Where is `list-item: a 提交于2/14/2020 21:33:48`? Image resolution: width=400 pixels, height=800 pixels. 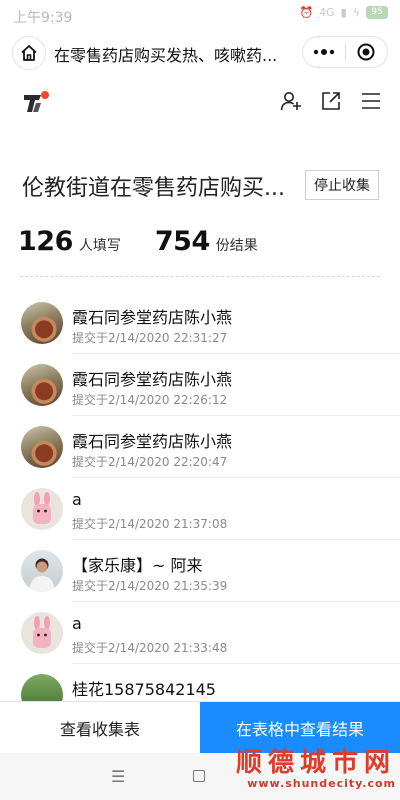
list-item: a 提交于2/14/2020 21:33:48 is located at coordinates (200, 633).